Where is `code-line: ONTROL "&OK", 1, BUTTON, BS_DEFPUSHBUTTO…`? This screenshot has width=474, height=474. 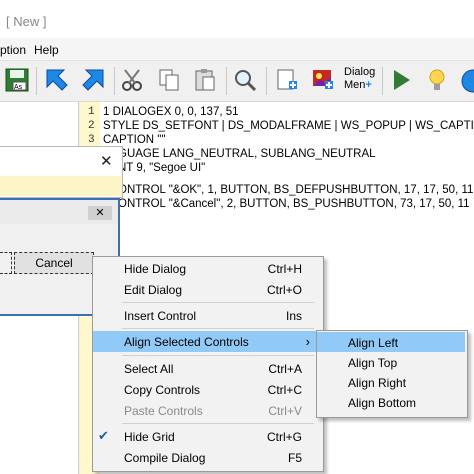 code-line: ONTROL "&OK", 1, BUTTON, BS_DEFPUSHBUTTO… is located at coordinates (296, 190).